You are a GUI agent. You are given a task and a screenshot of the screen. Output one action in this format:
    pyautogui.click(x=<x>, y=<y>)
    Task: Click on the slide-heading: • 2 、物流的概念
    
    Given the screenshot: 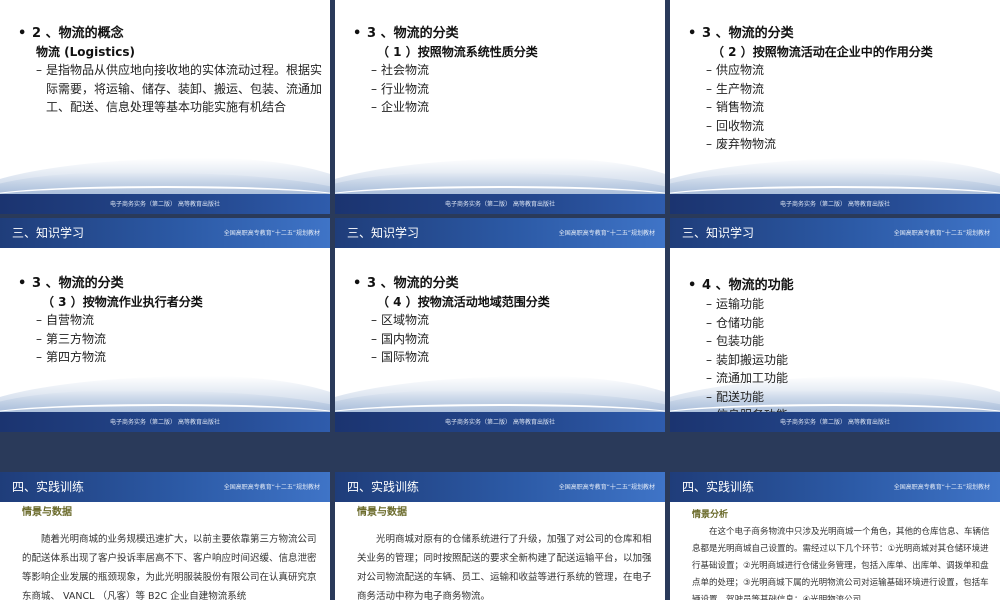 What is the action you would take?
    pyautogui.click(x=71, y=33)
    